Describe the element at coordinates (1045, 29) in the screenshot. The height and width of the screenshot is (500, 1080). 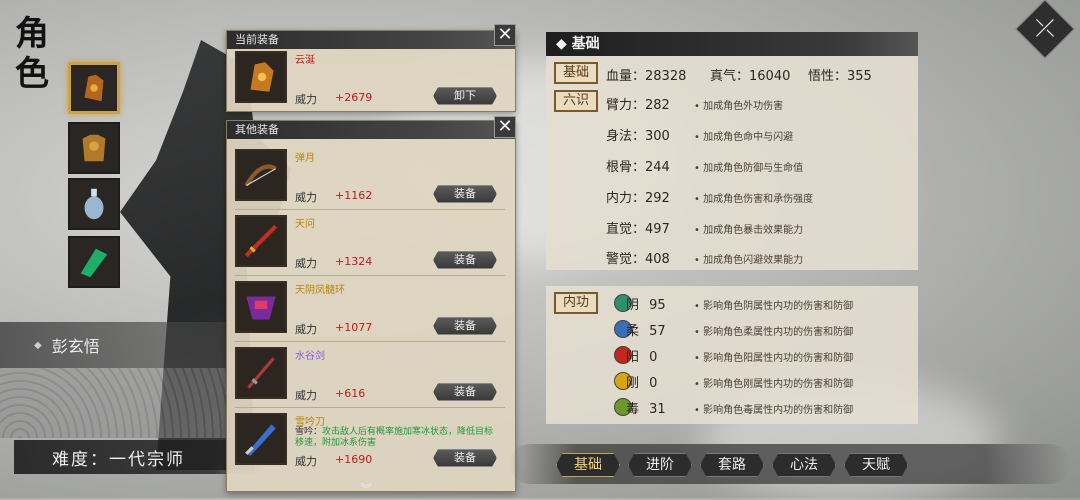
I see `close-page-button: ⤫` at that location.